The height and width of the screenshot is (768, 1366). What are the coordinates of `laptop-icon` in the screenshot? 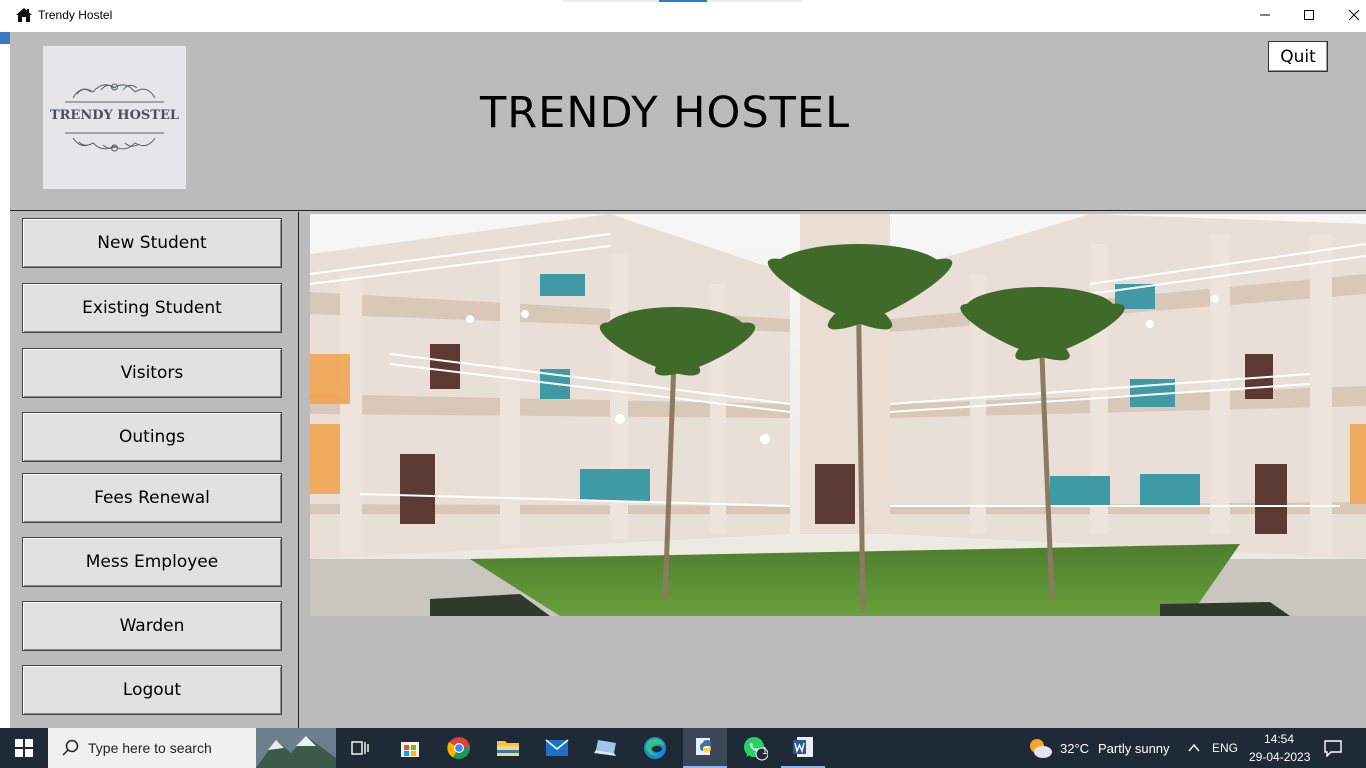 It's located at (605, 748).